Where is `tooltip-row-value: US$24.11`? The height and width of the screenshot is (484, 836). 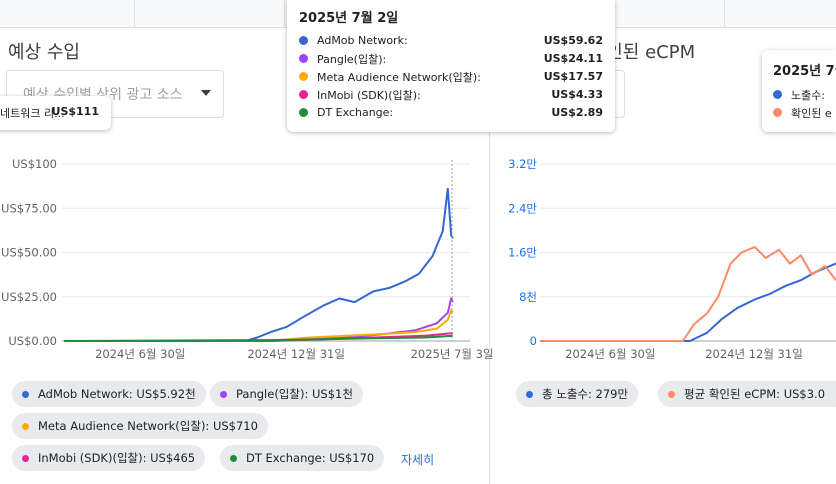 tooltip-row-value: US$24.11 is located at coordinates (573, 58).